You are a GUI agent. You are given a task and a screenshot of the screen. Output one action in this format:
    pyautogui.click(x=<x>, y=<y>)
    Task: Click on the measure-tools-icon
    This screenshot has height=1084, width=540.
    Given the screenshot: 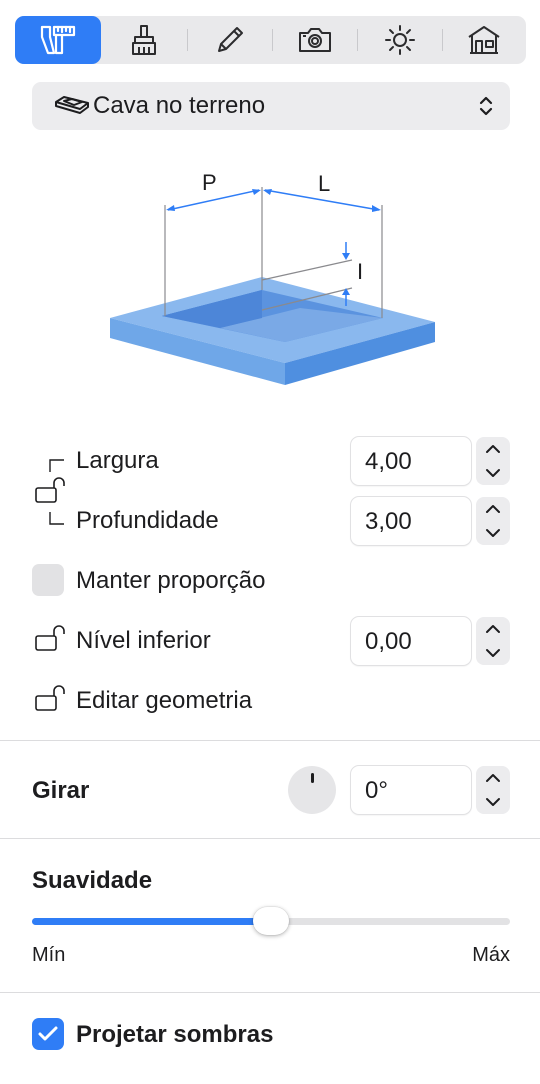 What is the action you would take?
    pyautogui.click(x=58, y=40)
    